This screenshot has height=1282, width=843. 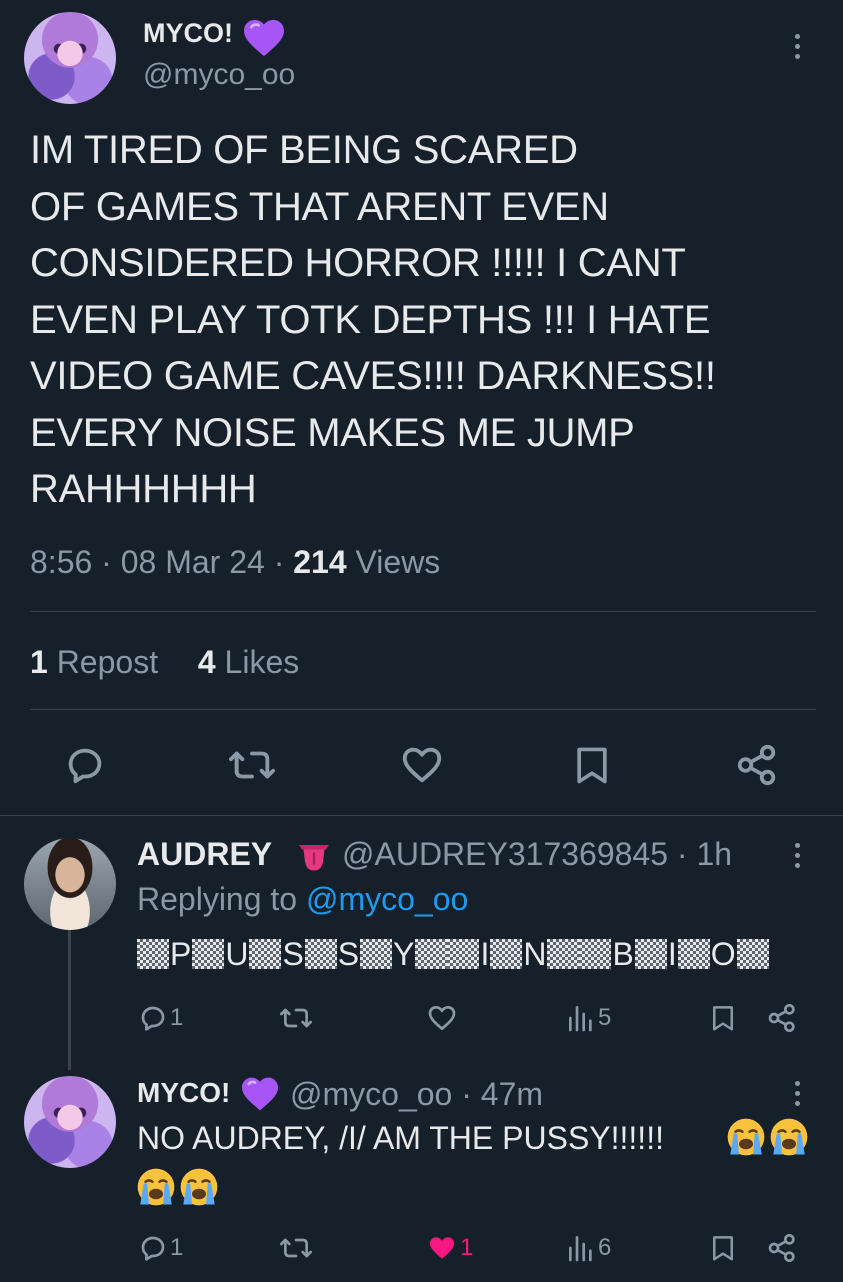 What do you see at coordinates (373, 376) in the screenshot?
I see `tweet-text-line: VIDEO GAME CAVES!!!! DARKNESS!!` at bounding box center [373, 376].